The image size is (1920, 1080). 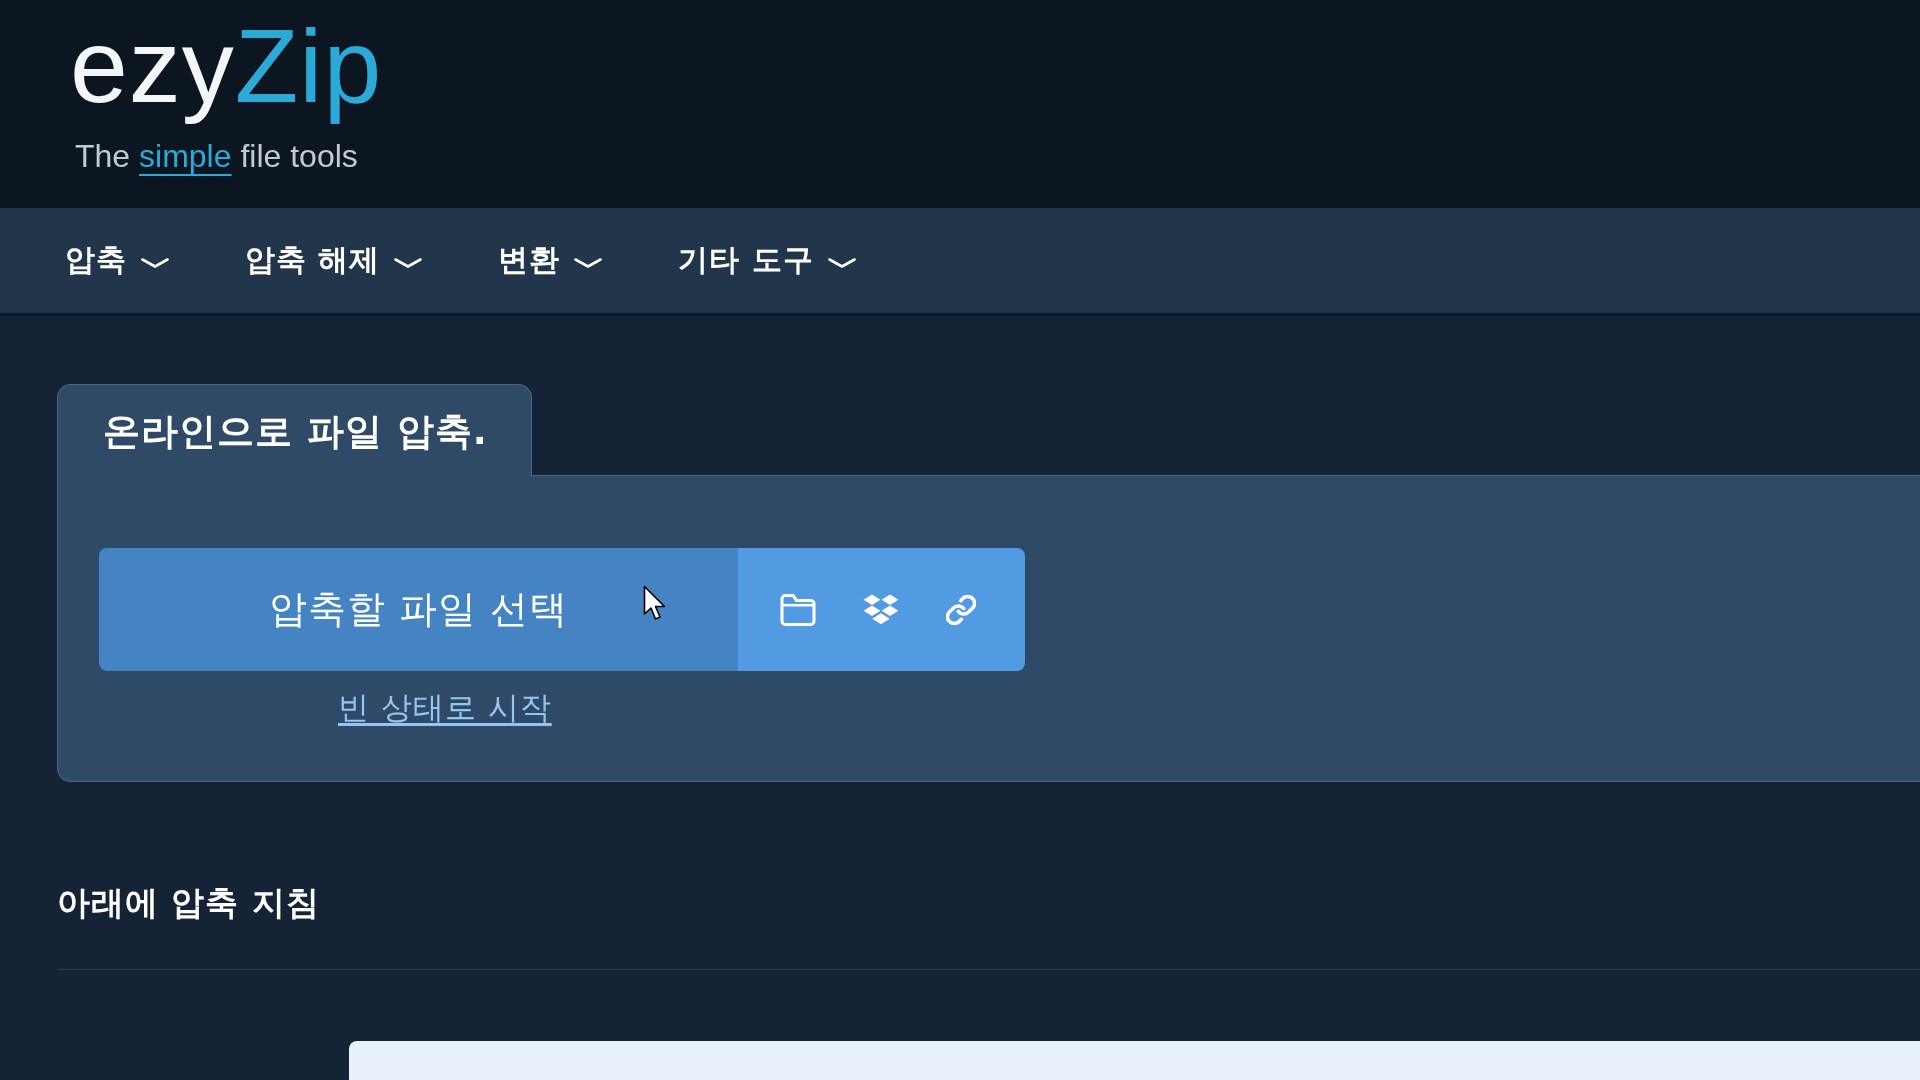 I want to click on diamonds-icon, so click(x=881, y=609).